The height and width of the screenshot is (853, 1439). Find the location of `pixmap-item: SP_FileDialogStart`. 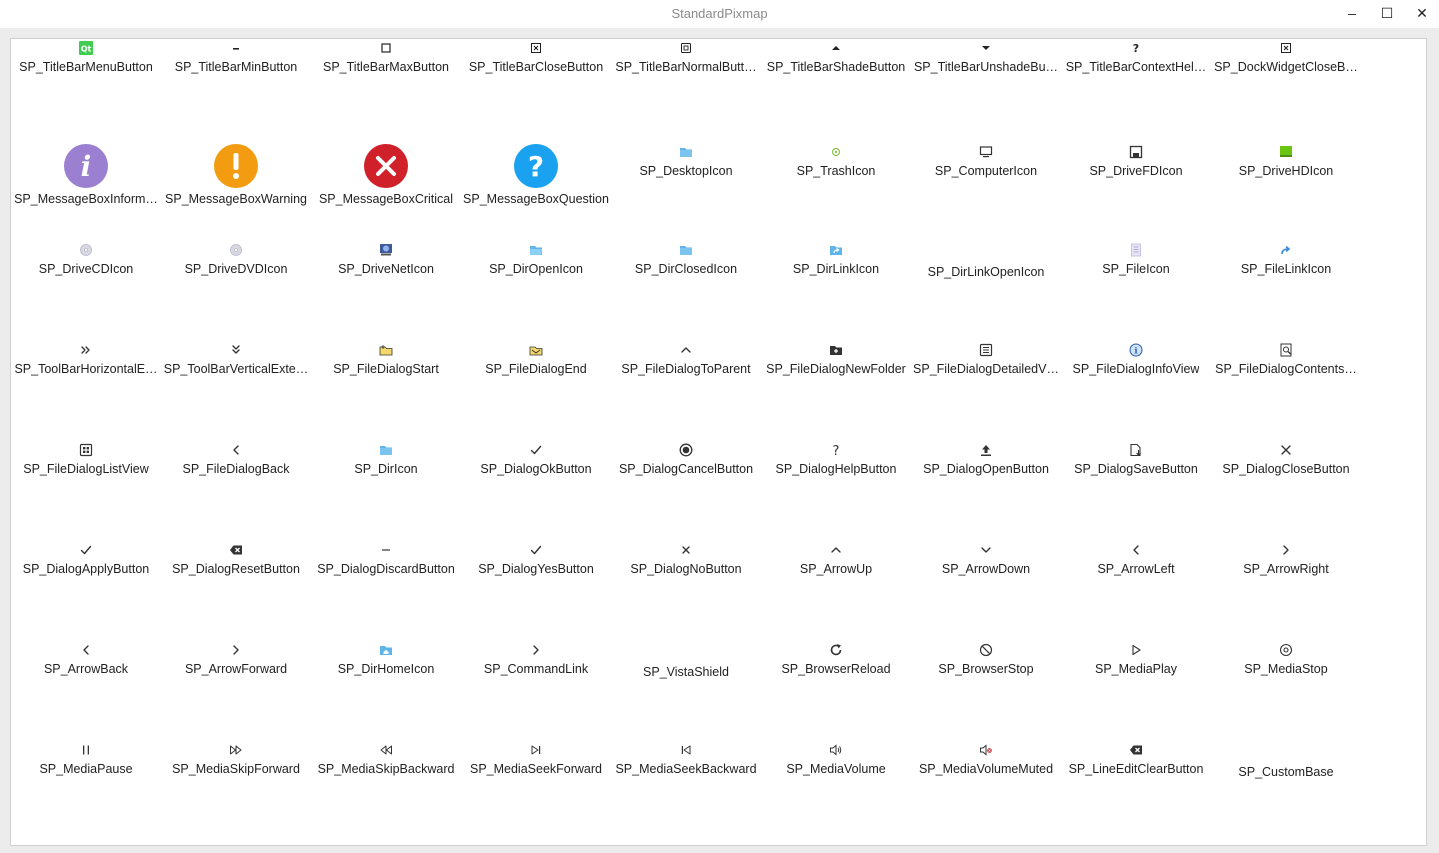

pixmap-item: SP_FileDialogStart is located at coordinates (386, 389).